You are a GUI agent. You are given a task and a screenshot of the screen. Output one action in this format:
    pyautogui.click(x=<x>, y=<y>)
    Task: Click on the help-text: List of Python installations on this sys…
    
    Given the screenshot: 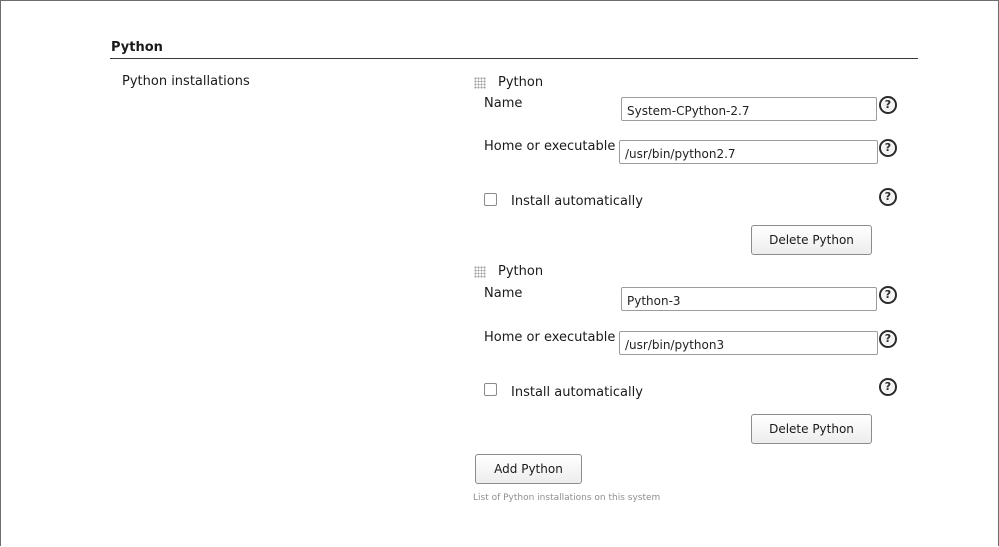 What is the action you would take?
    pyautogui.click(x=567, y=498)
    